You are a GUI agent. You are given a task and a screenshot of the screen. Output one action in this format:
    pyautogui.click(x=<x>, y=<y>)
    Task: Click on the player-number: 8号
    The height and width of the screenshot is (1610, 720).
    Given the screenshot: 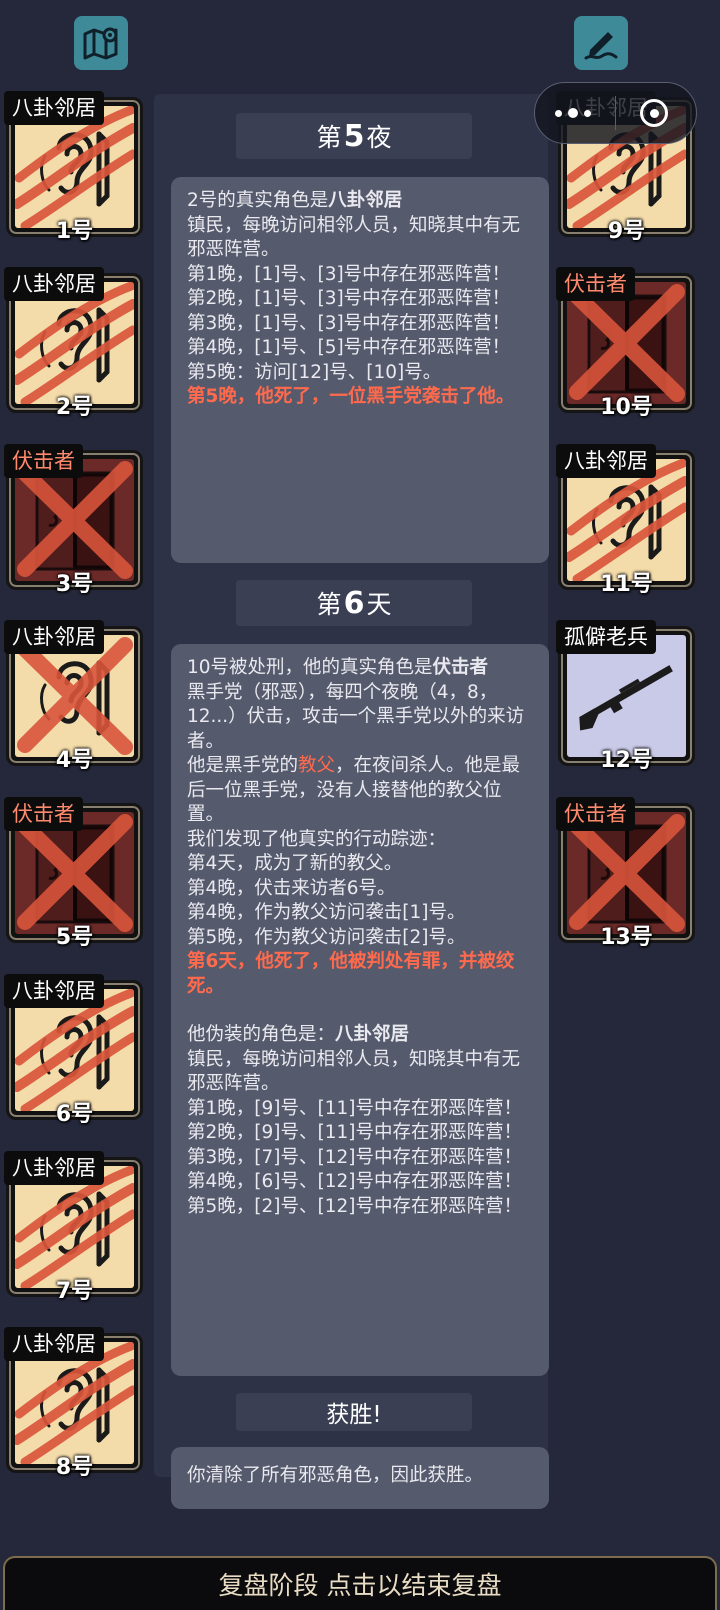 What is the action you would take?
    pyautogui.click(x=74, y=1467)
    